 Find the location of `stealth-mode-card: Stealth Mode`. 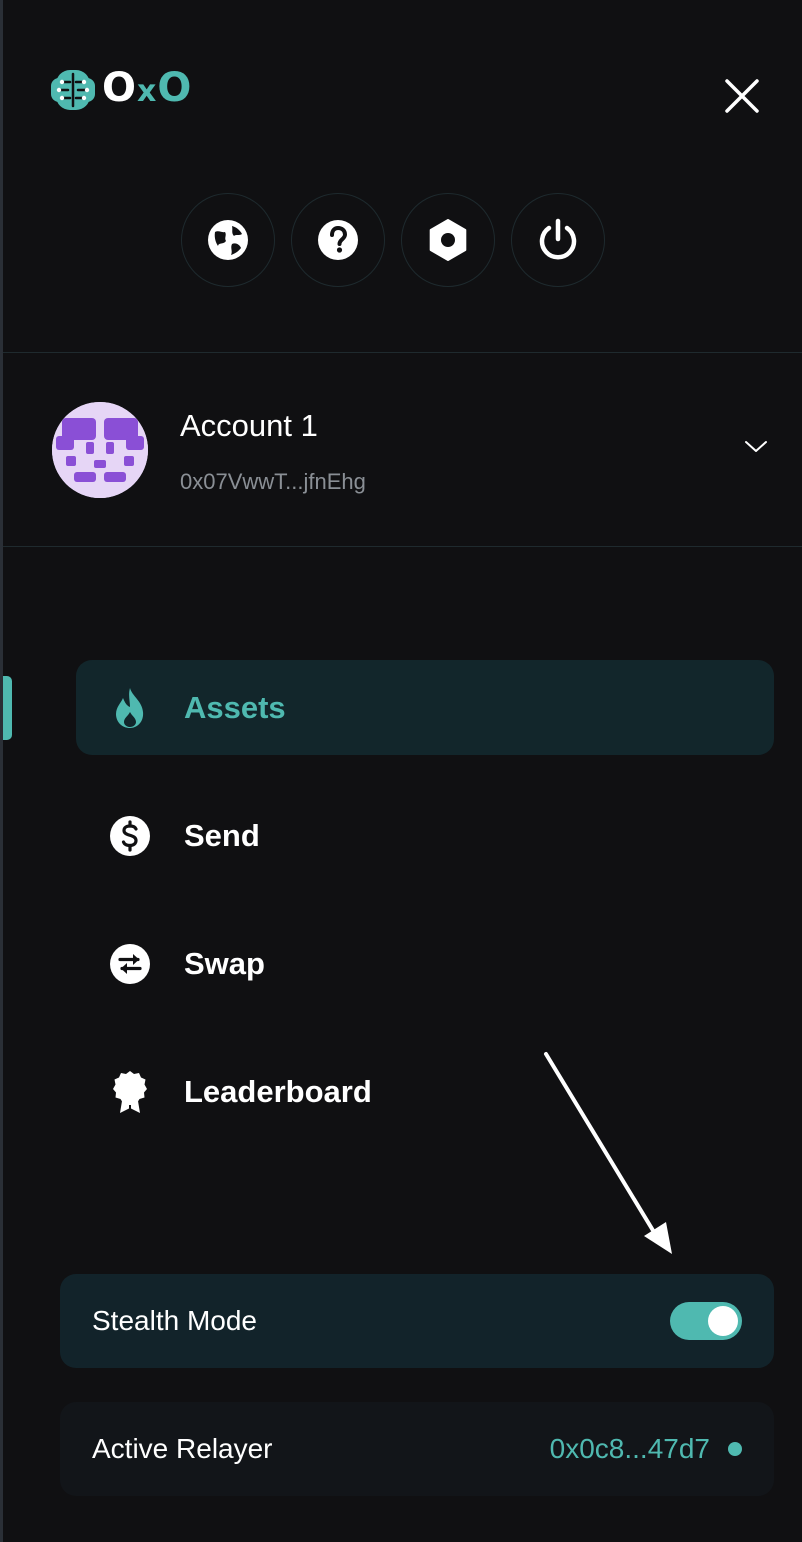

stealth-mode-card: Stealth Mode is located at coordinates (417, 1321).